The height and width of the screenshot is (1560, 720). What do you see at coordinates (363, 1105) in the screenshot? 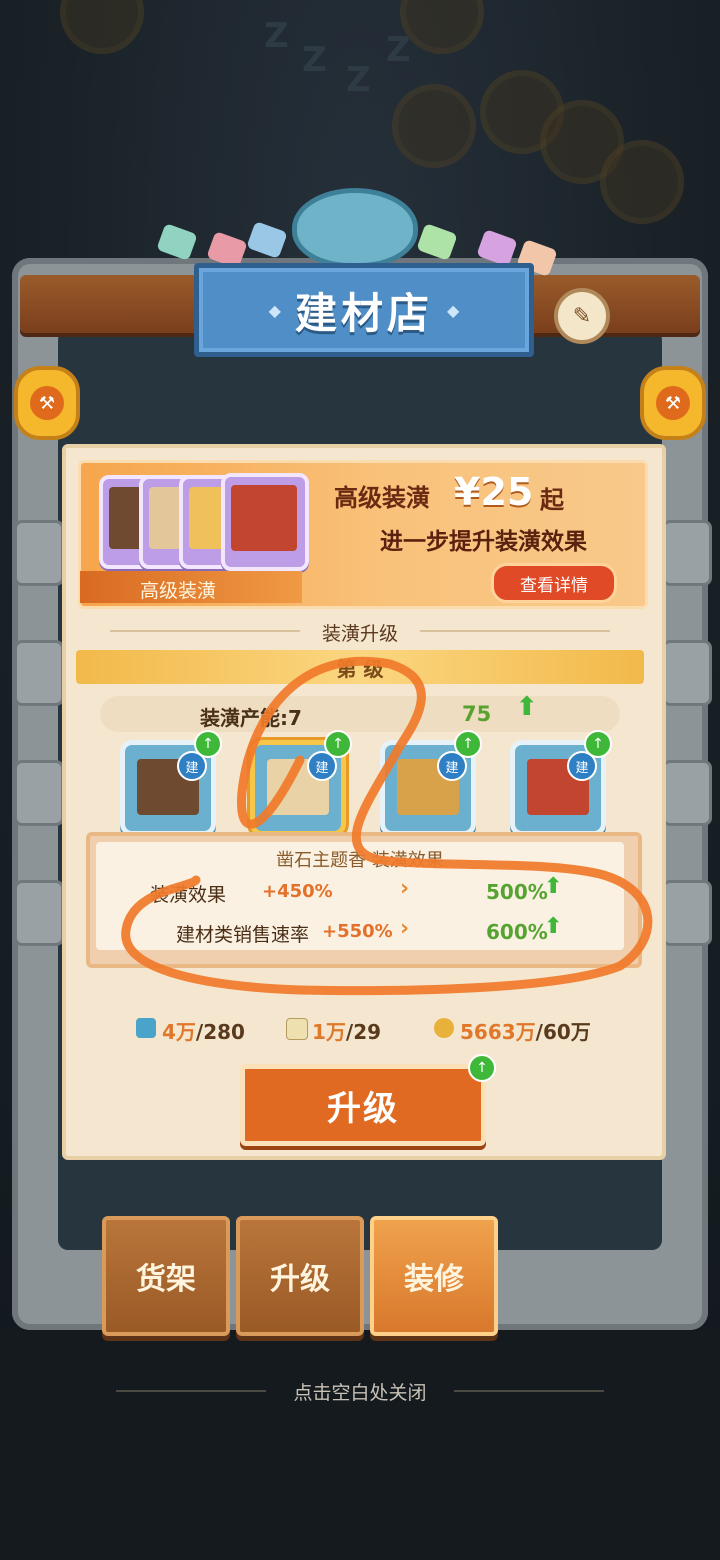
I see `upgrade-button: 升级` at bounding box center [363, 1105].